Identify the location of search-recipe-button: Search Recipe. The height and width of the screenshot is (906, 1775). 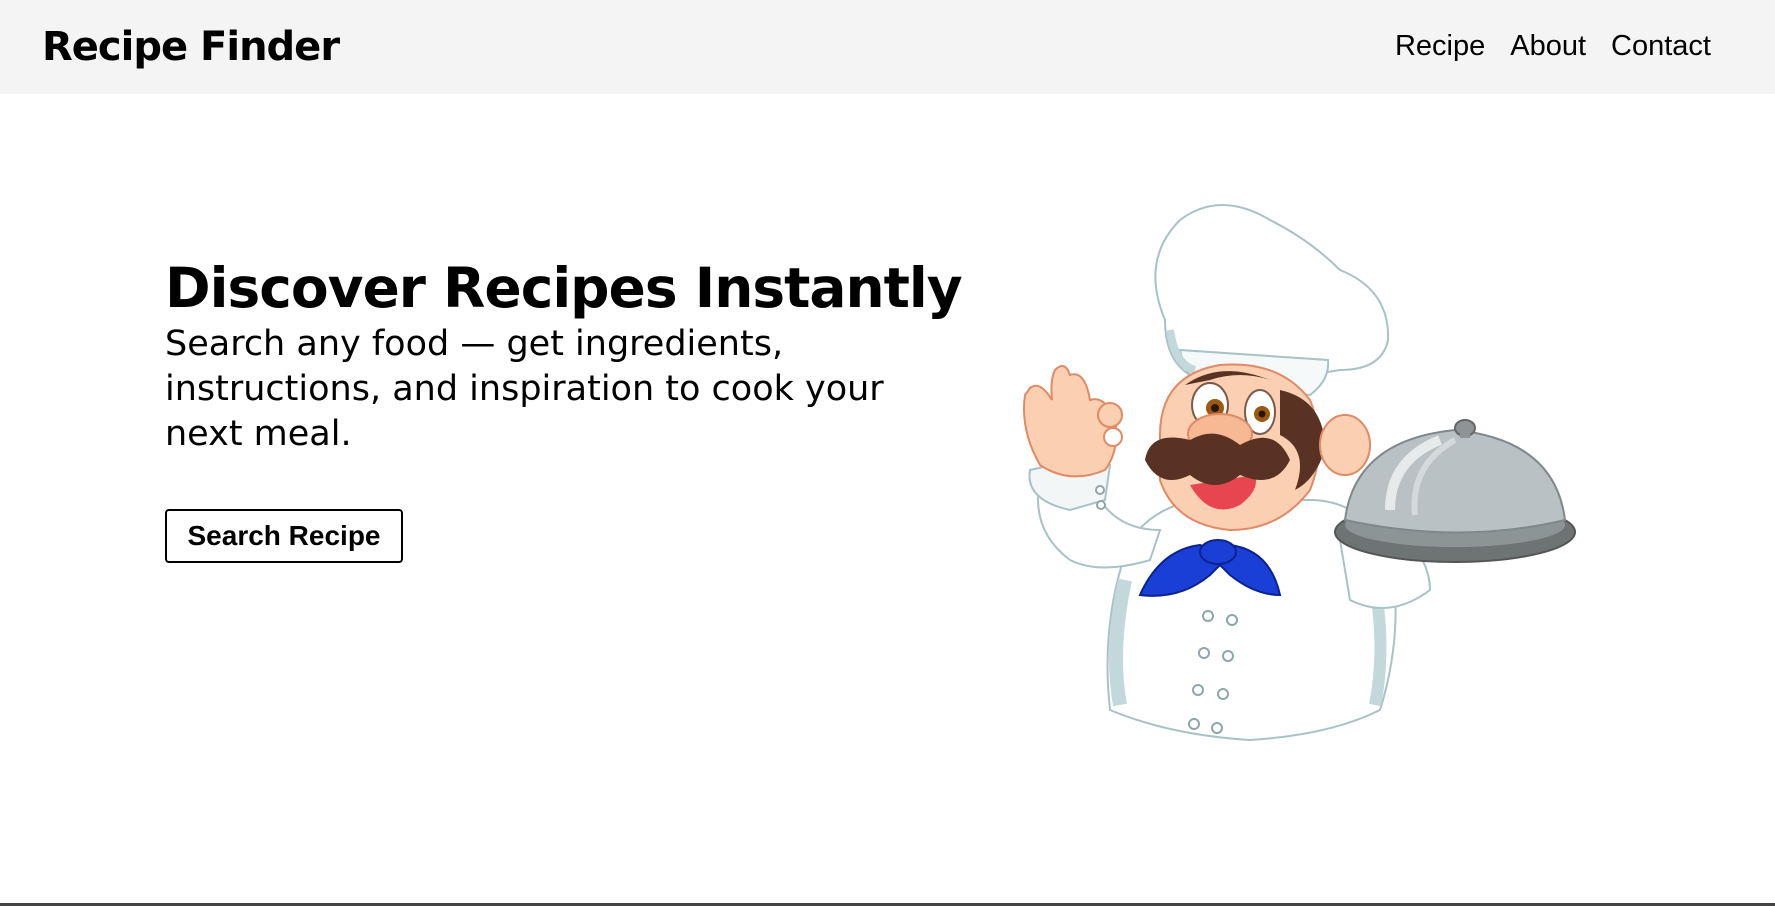
(284, 536).